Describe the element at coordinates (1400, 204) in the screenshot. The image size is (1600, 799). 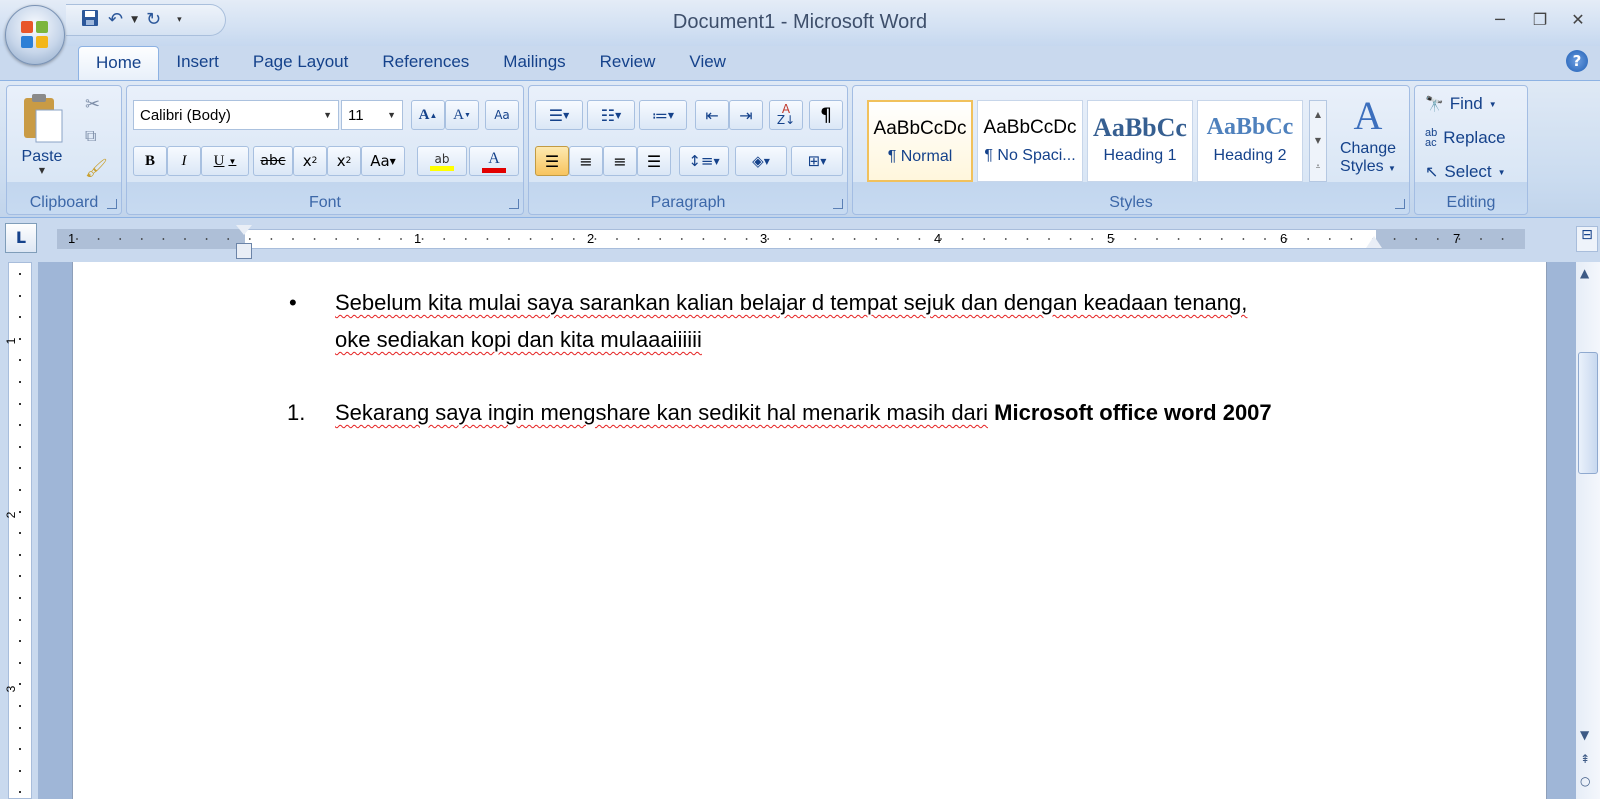
I see `styles-launcher-icon` at that location.